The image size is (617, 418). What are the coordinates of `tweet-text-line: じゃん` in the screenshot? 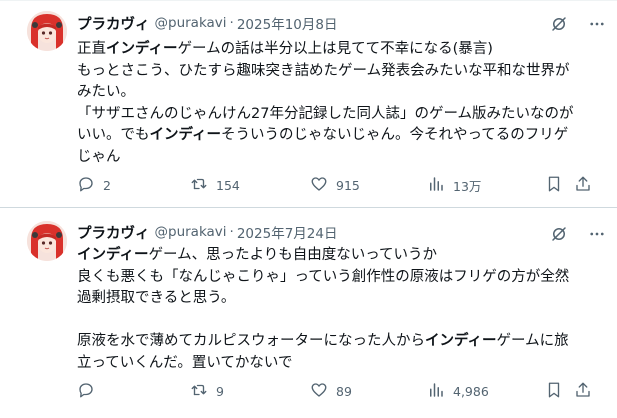 It's located at (337, 158).